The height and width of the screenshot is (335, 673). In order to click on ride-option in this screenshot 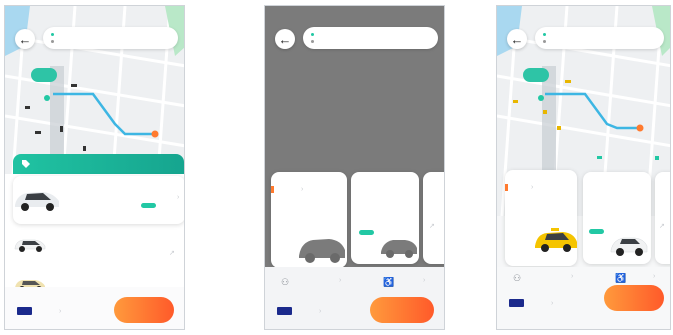, I will do `click(30, 244)`.